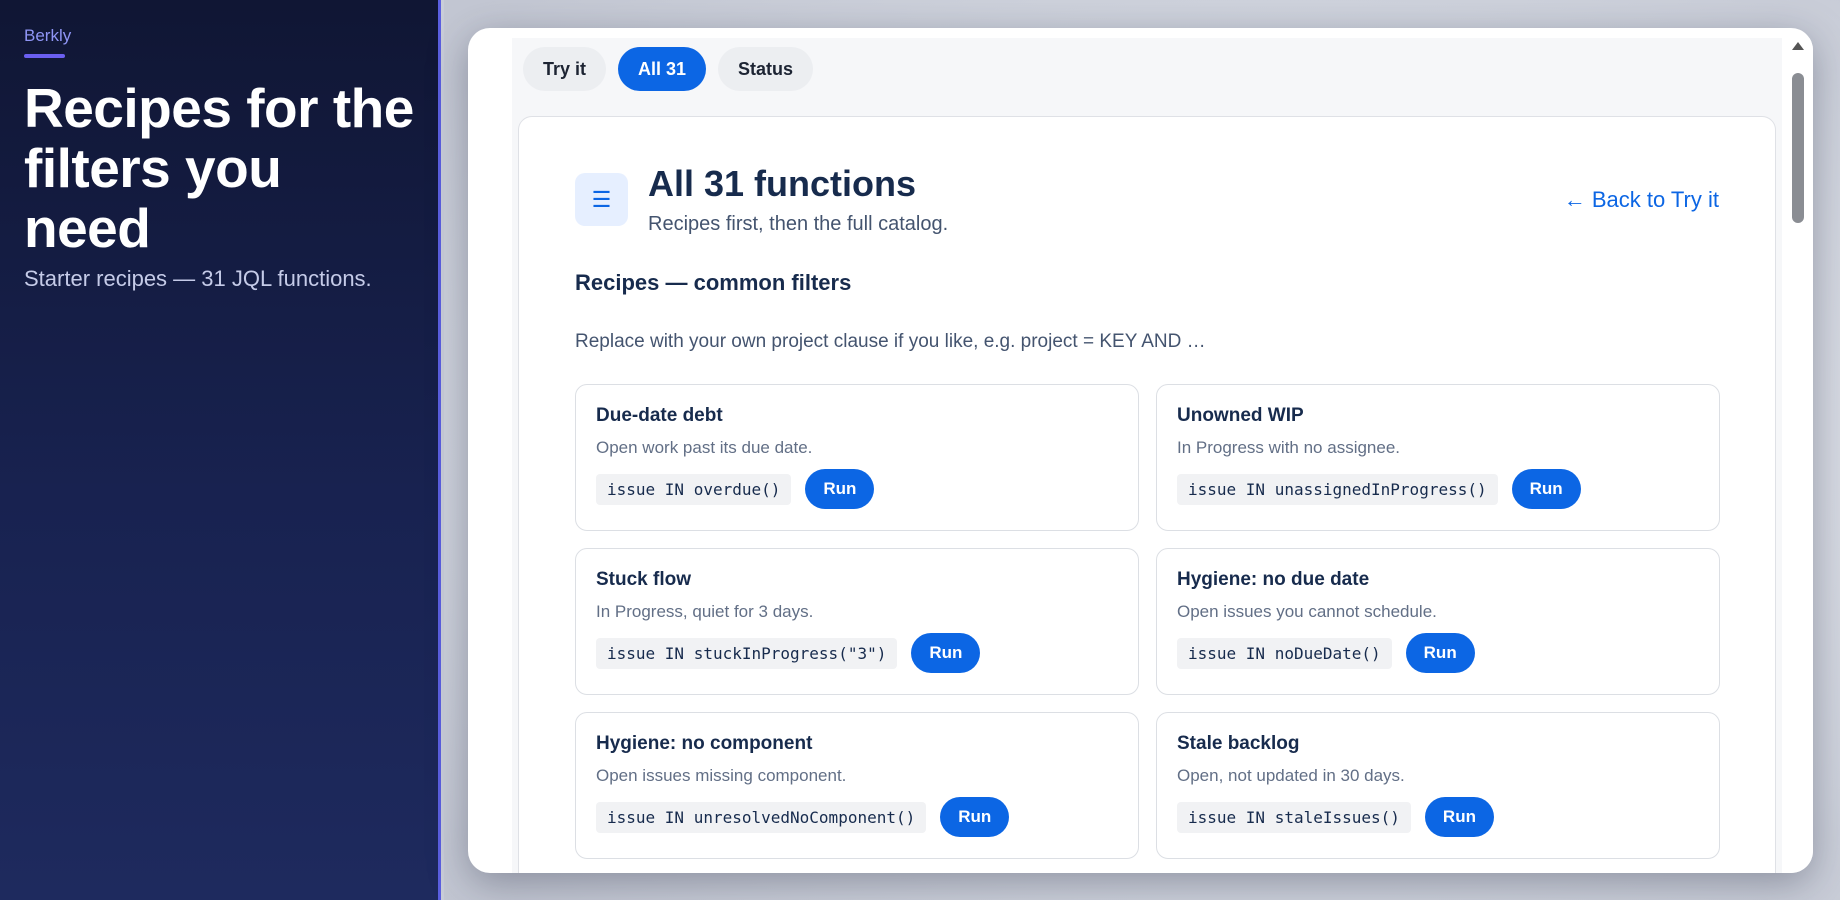 The height and width of the screenshot is (900, 1840). What do you see at coordinates (601, 199) in the screenshot?
I see `list-icon: ☰` at bounding box center [601, 199].